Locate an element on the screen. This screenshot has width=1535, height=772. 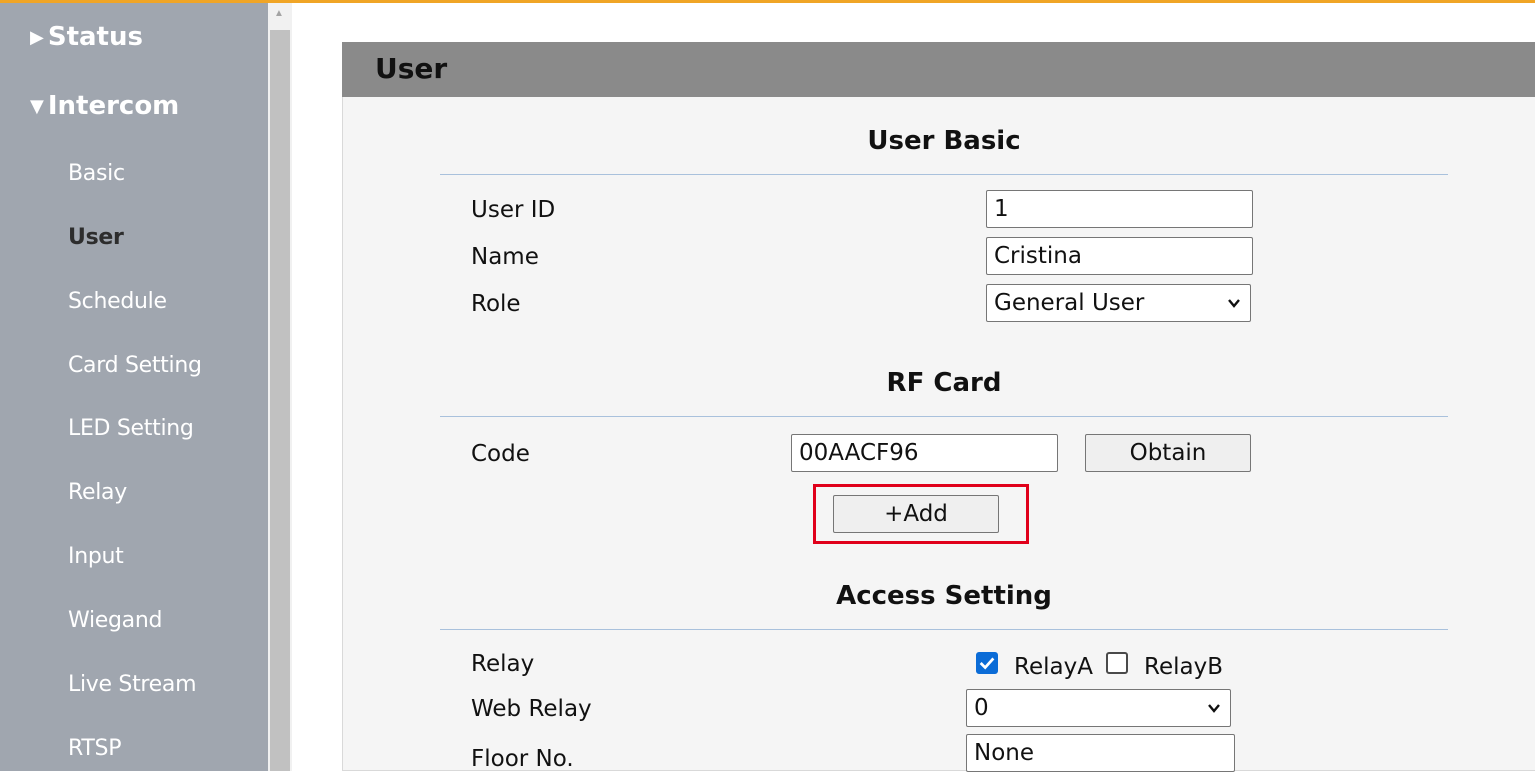
sidebar-section-label: Status is located at coordinates (95, 37).